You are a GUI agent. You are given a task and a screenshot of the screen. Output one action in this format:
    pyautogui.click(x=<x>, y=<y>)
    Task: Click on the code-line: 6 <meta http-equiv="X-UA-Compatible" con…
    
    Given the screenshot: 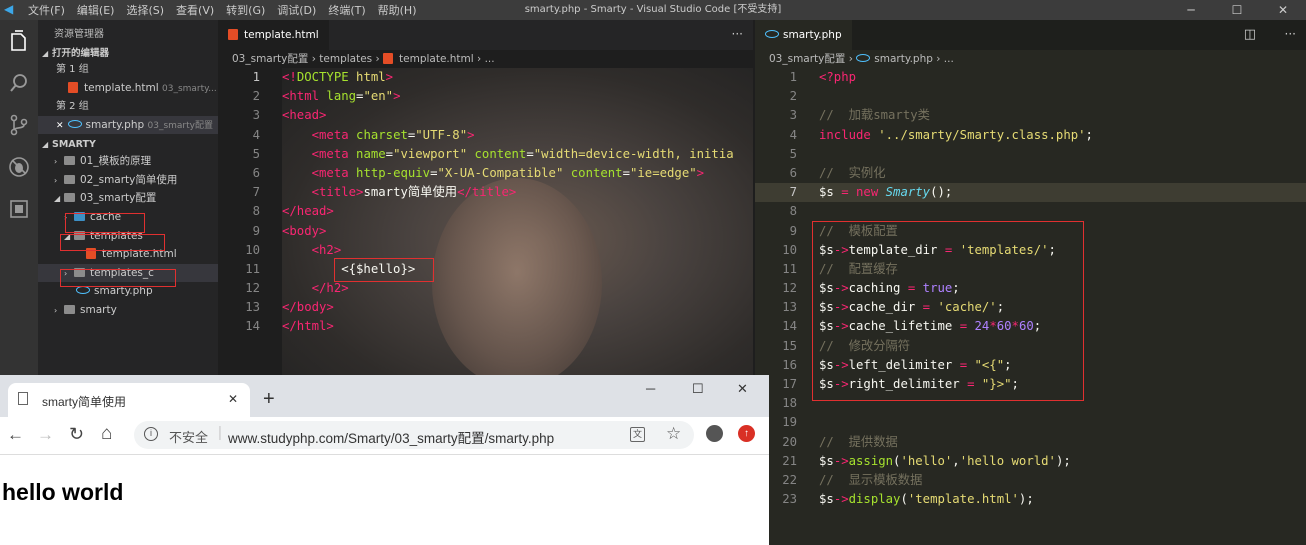 What is the action you would take?
    pyautogui.click(x=485, y=173)
    